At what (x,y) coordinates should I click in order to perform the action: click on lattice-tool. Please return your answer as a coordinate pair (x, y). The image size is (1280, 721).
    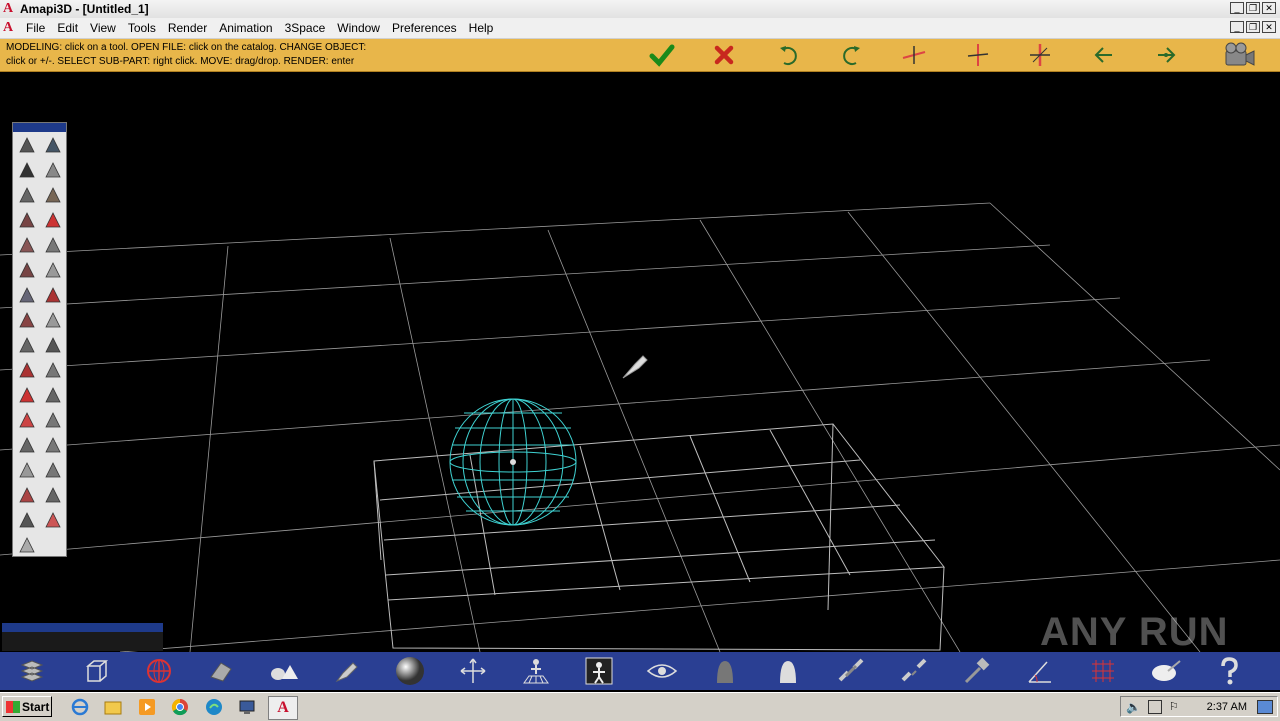
    Looking at the image, I should click on (53, 294).